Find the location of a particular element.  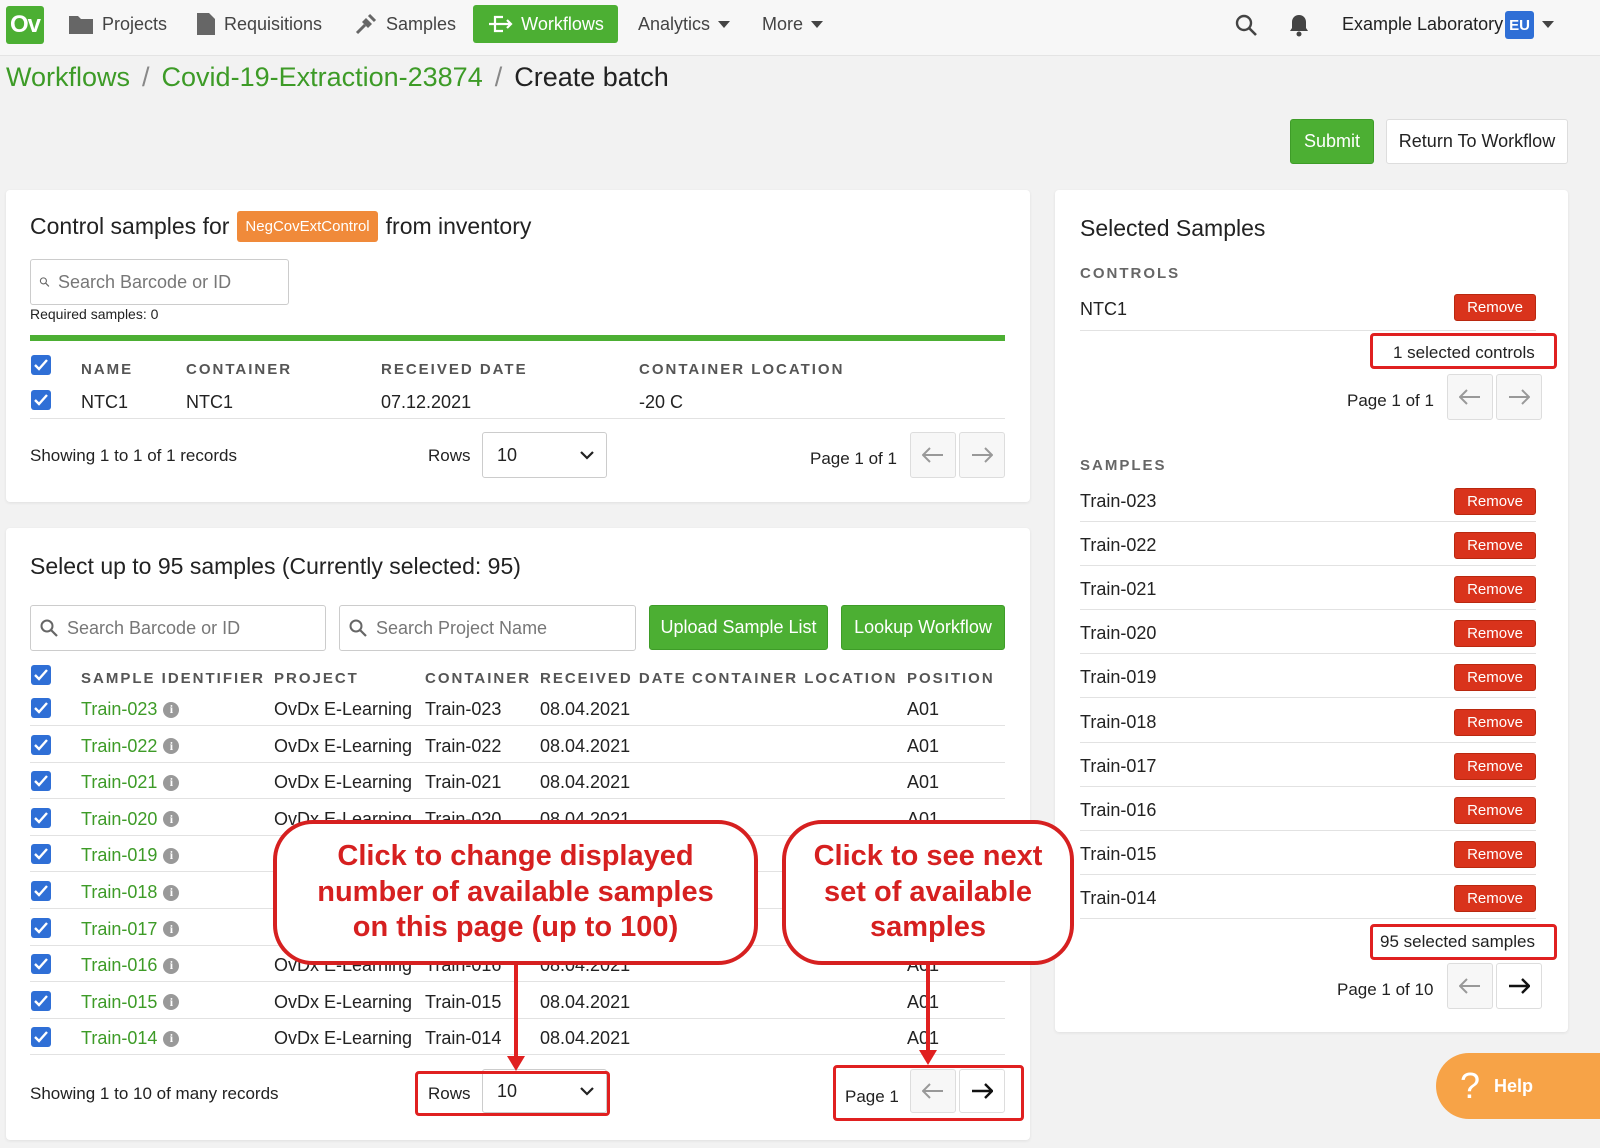

control-search-field is located at coordinates (159, 282).